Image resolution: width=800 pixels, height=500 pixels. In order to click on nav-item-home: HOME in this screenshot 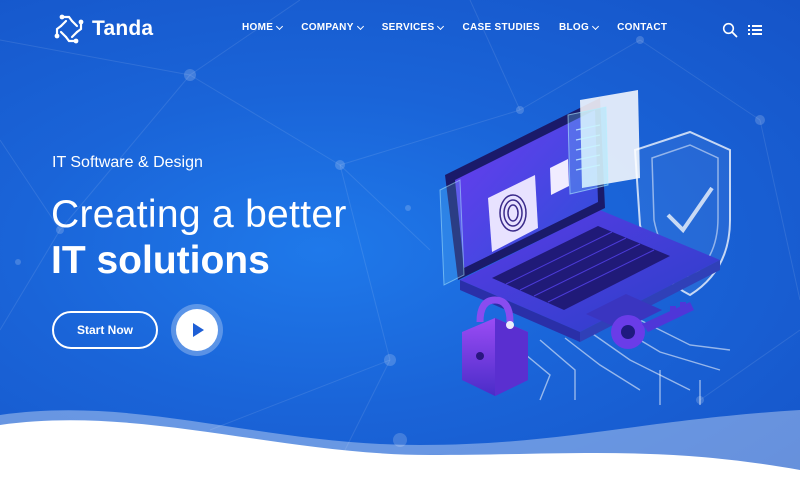, I will do `click(263, 27)`.